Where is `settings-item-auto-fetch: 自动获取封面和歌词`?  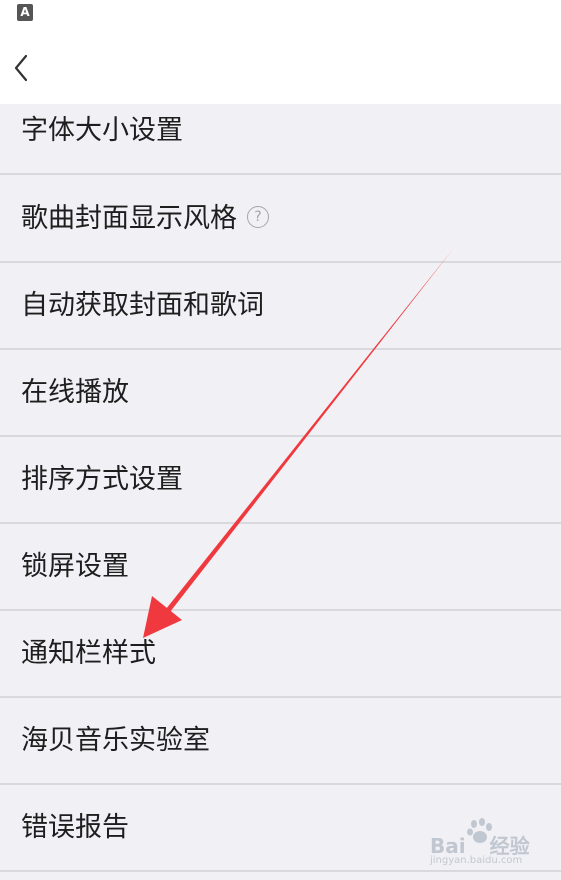 settings-item-auto-fetch: 自动获取封面和歌词 is located at coordinates (280, 307).